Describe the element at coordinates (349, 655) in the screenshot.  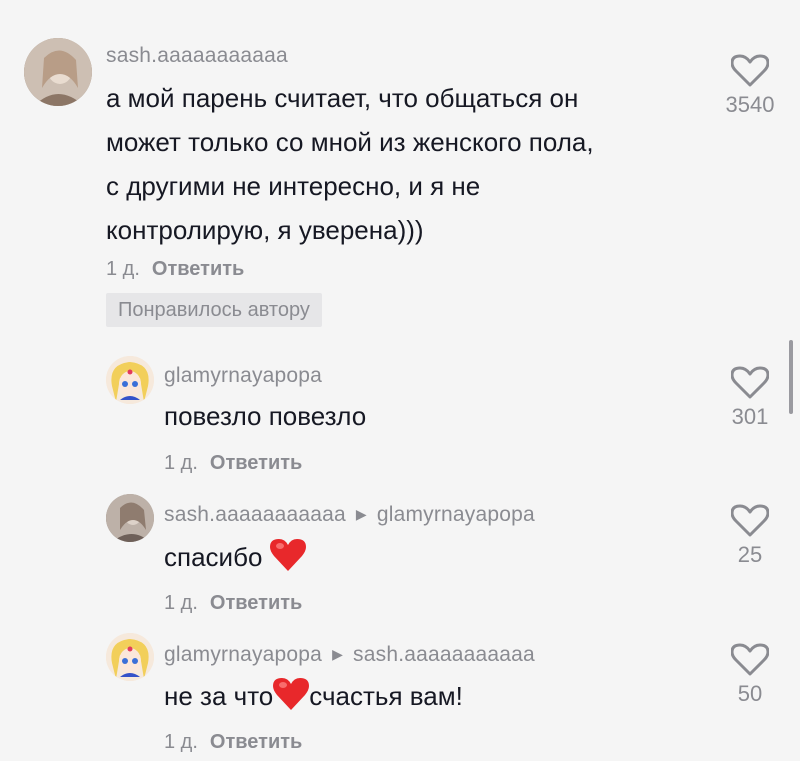
I see `reply-username: glamyrnayapopa ▶ sash.aaaaaaaaaaa` at that location.